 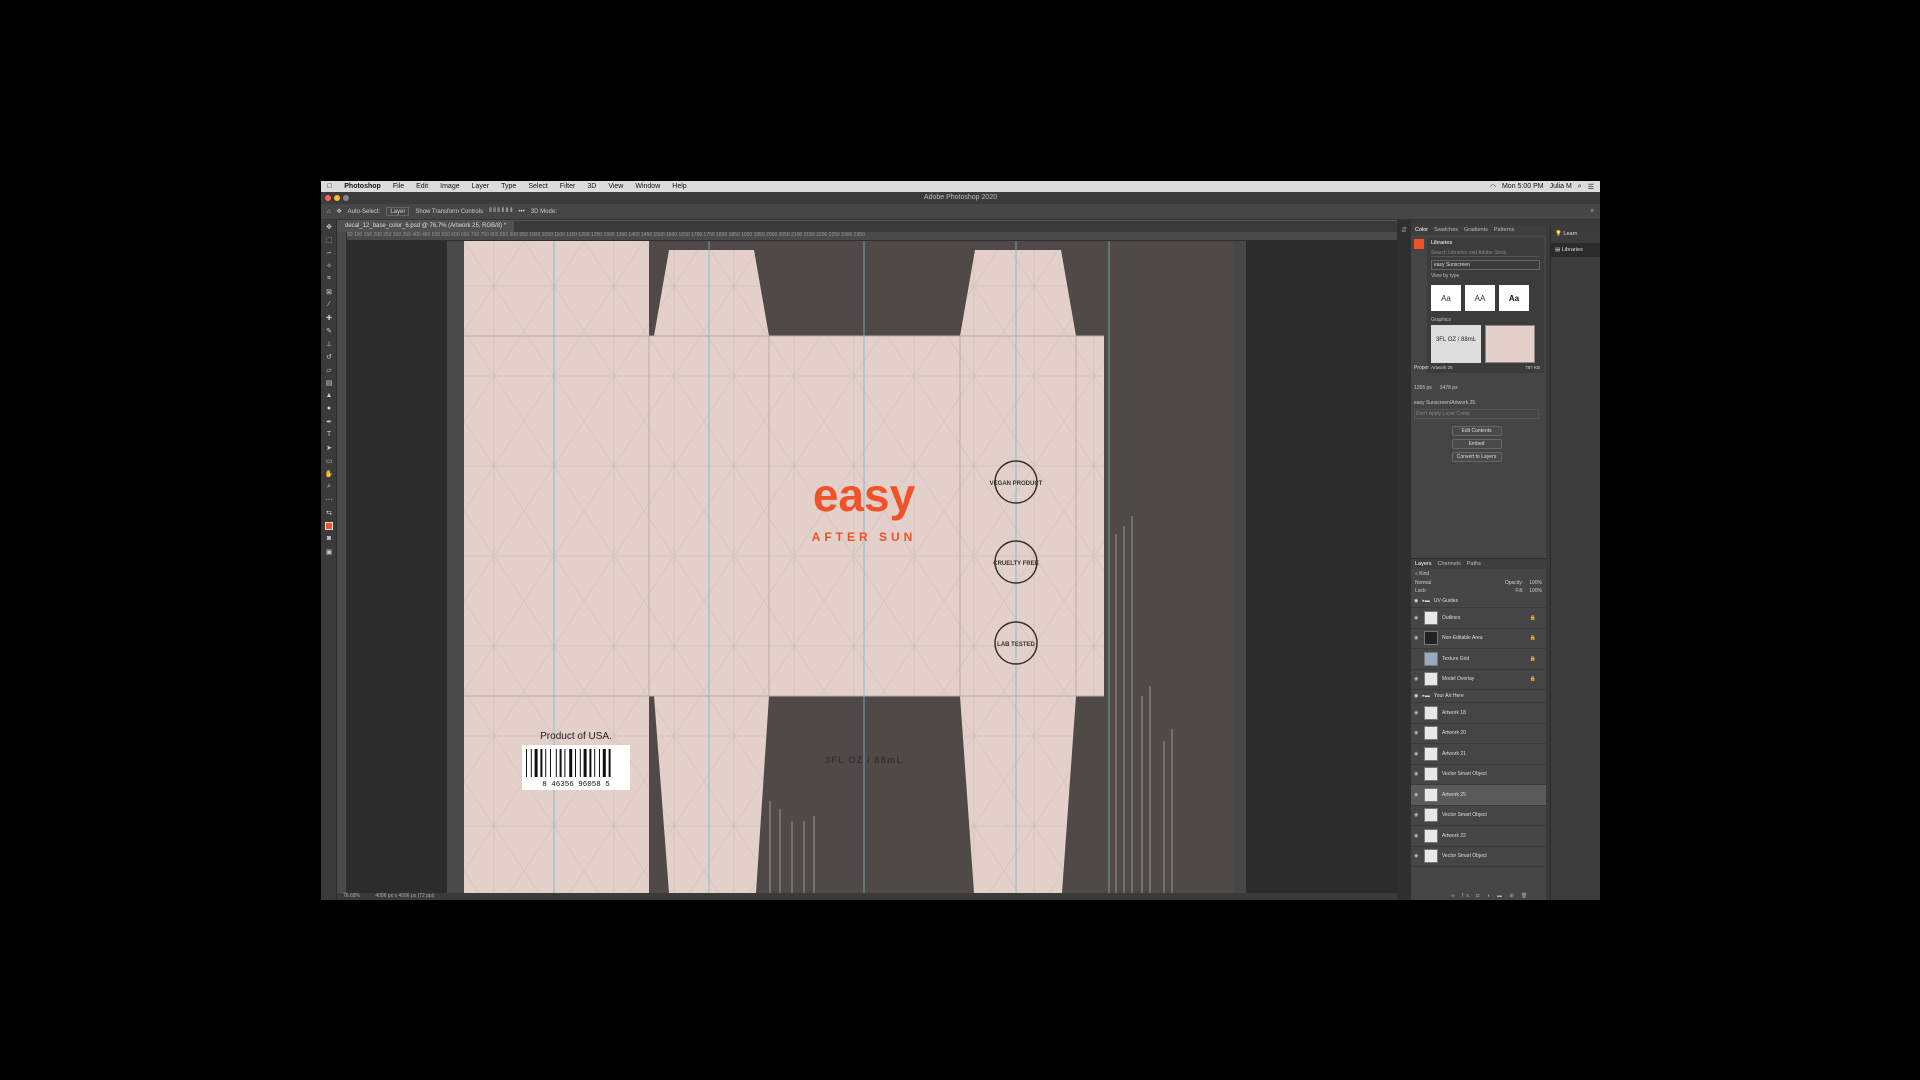 What do you see at coordinates (1474, 564) in the screenshot?
I see `tab-paths: Paths` at bounding box center [1474, 564].